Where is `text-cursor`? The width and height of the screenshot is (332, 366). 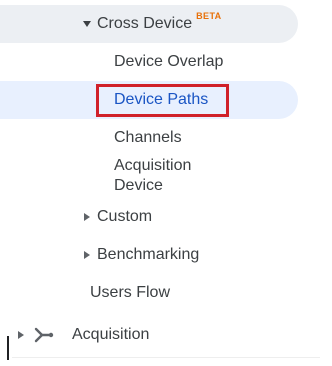
text-cursor is located at coordinates (8, 348).